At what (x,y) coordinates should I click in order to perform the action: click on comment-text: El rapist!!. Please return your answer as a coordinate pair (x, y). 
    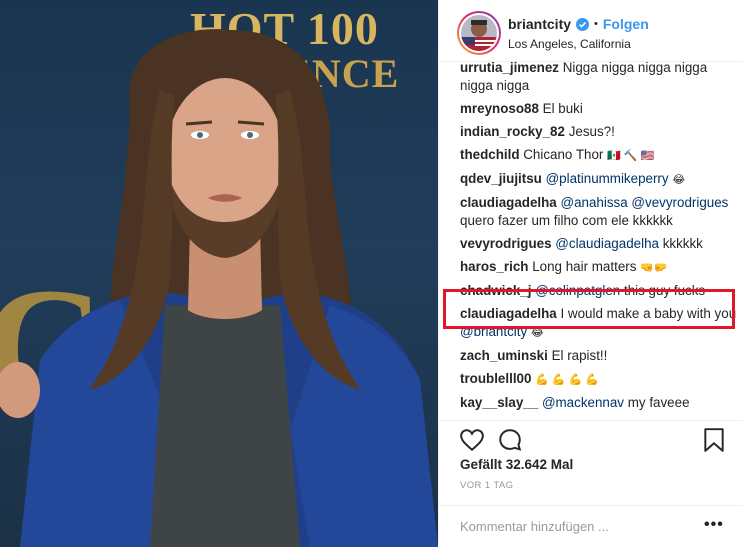
    Looking at the image, I should click on (579, 355).